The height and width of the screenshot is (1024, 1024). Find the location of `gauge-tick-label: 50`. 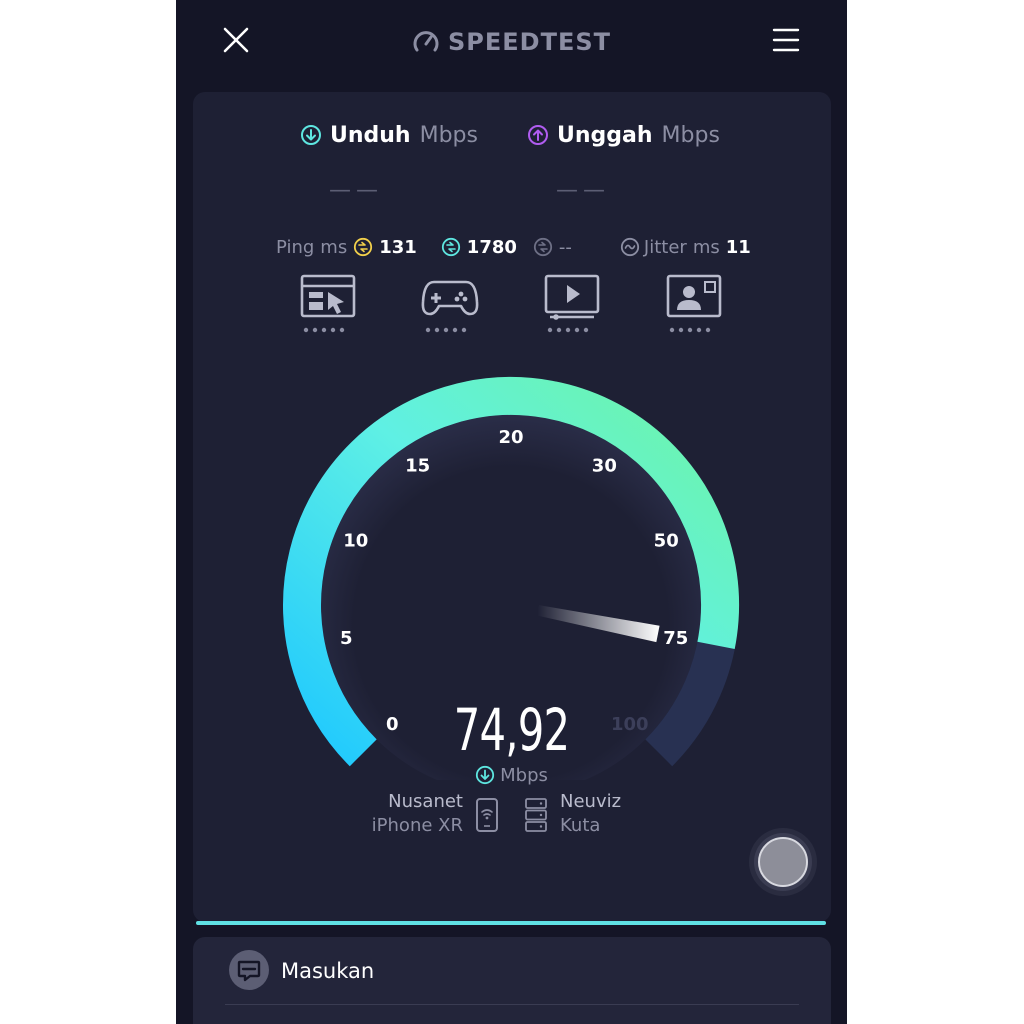

gauge-tick-label: 50 is located at coordinates (666, 541).